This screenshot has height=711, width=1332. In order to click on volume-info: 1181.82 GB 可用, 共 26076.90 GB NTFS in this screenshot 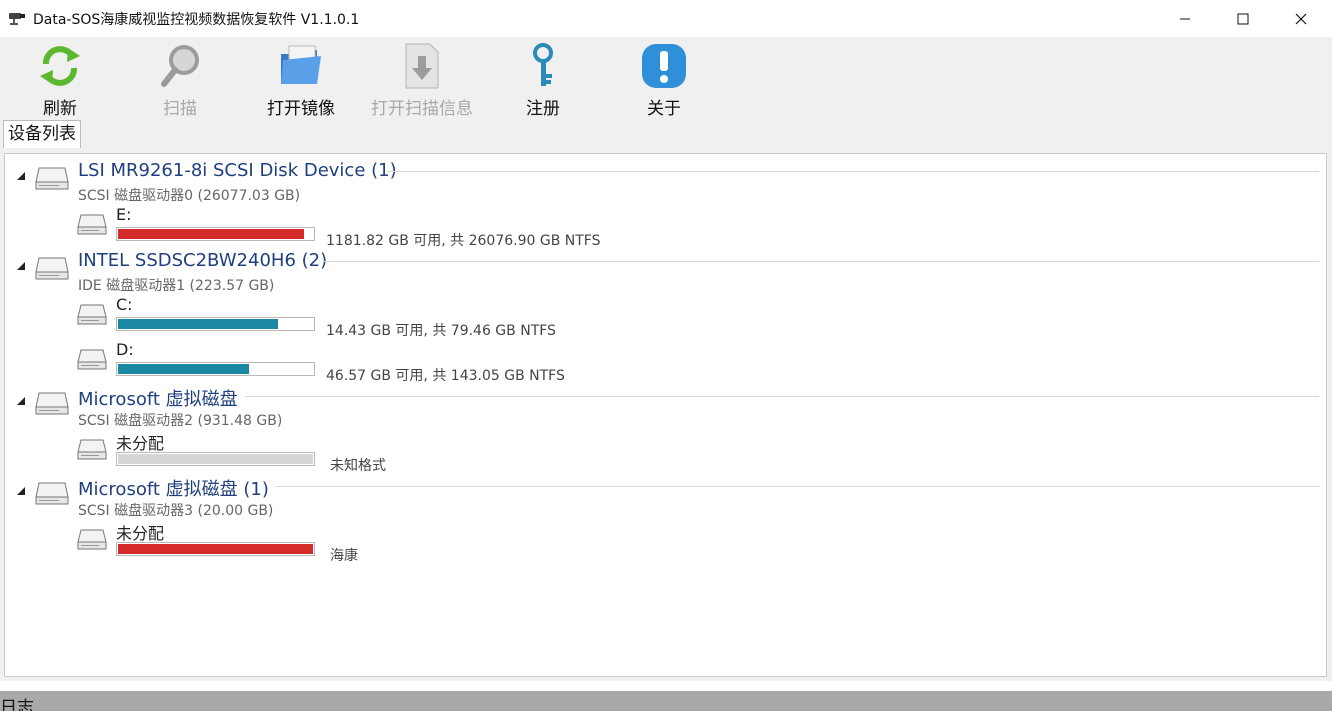, I will do `click(463, 241)`.